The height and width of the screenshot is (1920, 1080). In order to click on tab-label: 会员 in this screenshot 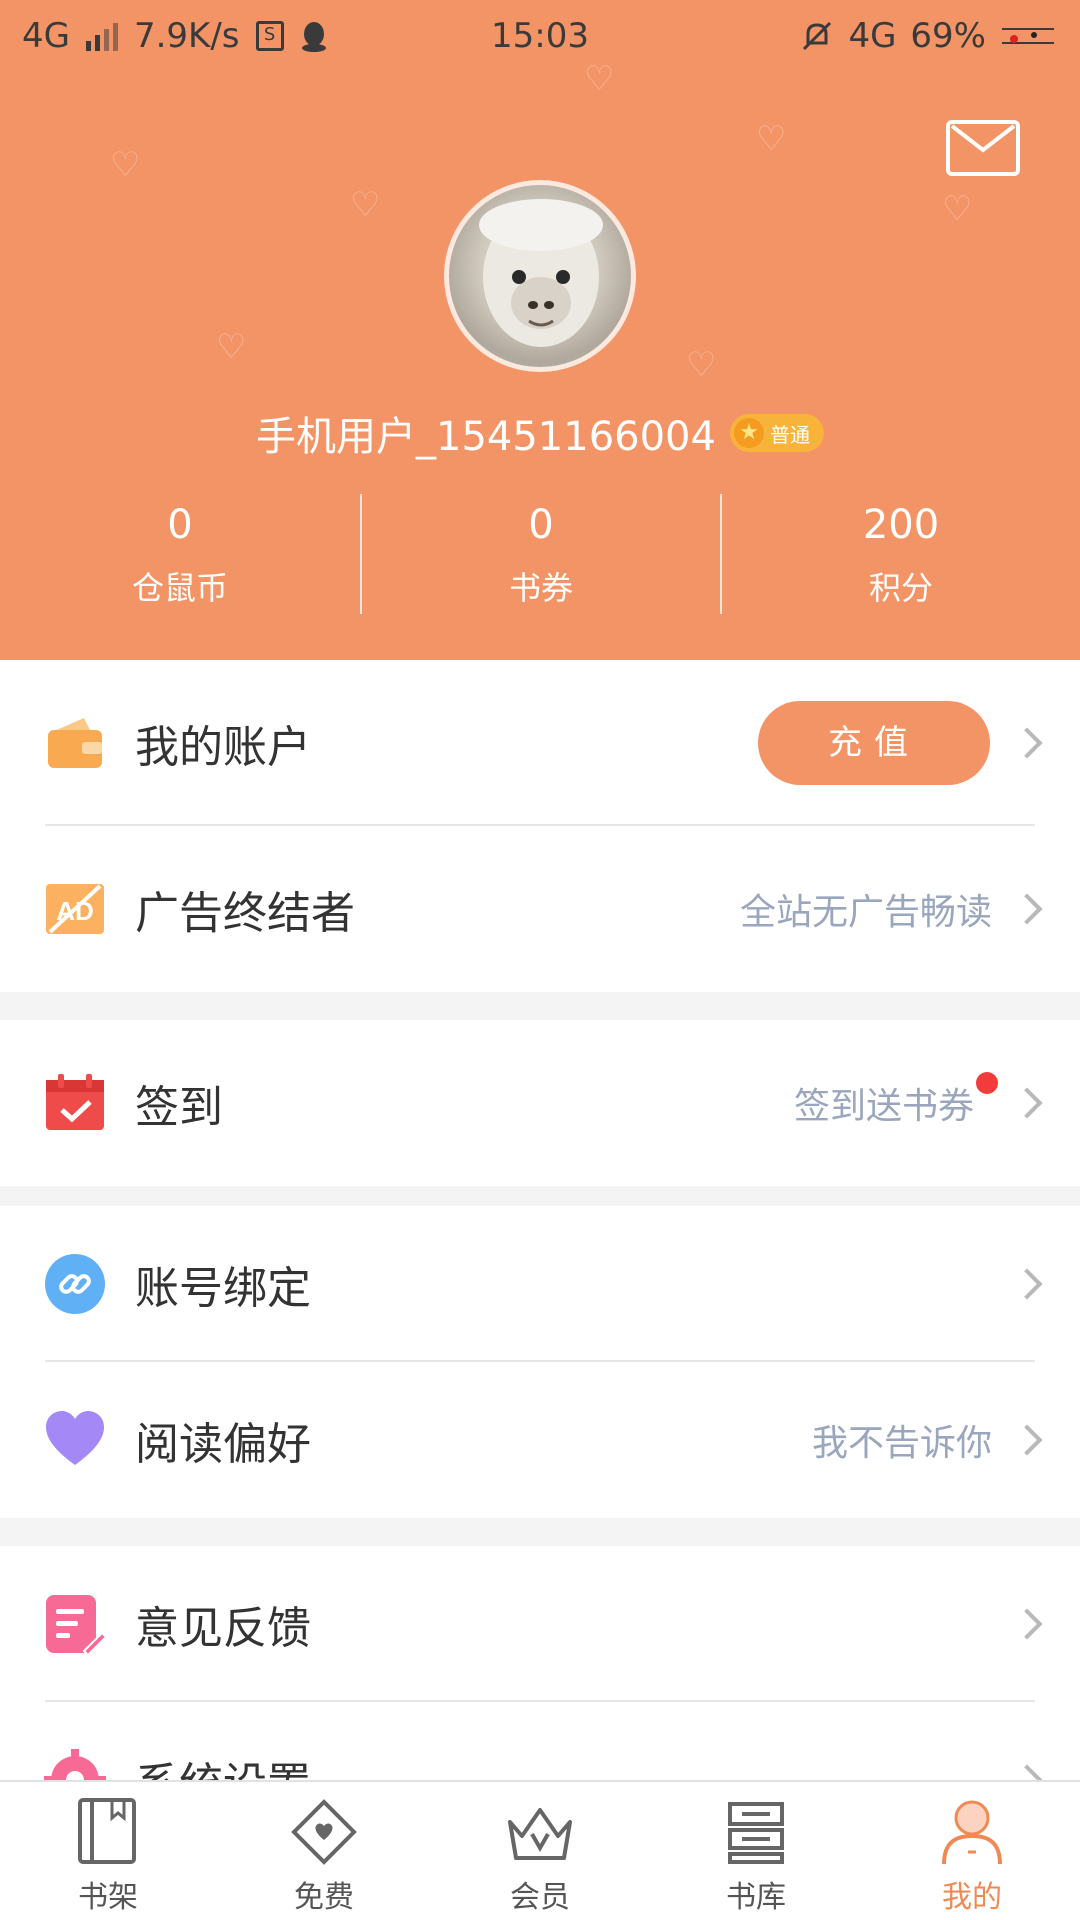, I will do `click(540, 1897)`.